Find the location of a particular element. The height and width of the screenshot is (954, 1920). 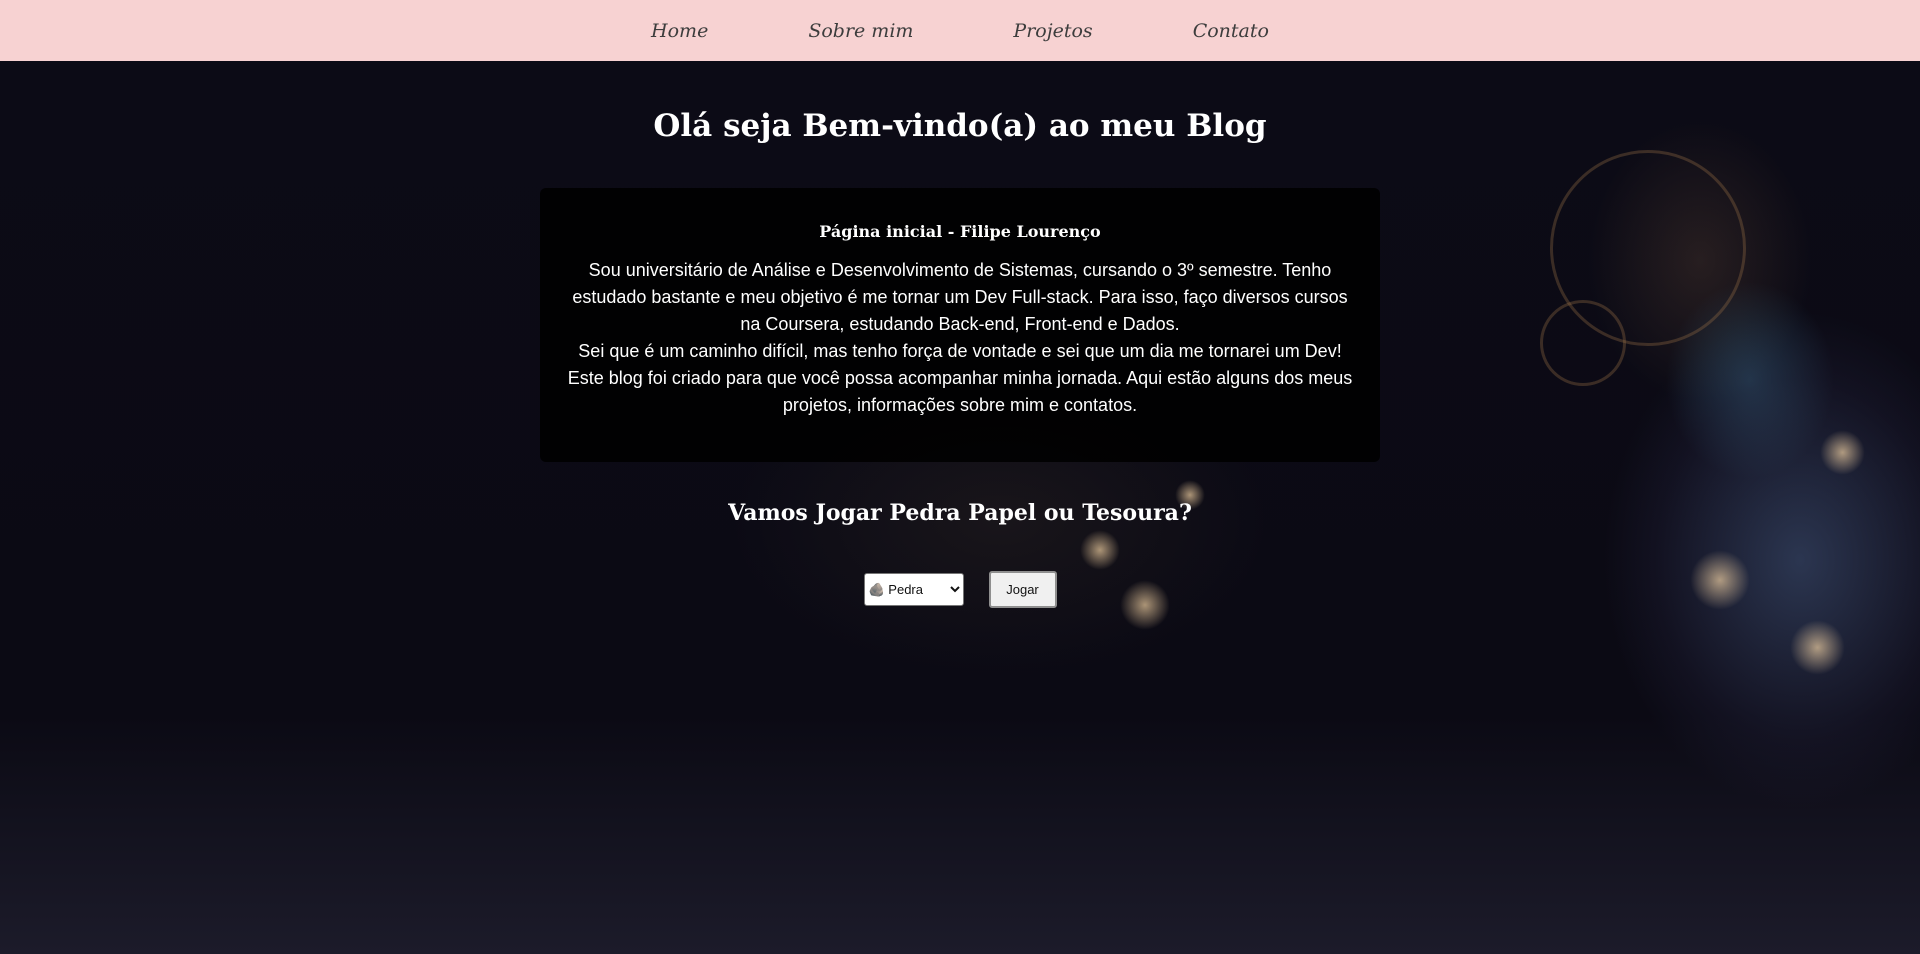

page-title: Olá seja Bem-vindo(a) ao meu Blog is located at coordinates (960, 126).